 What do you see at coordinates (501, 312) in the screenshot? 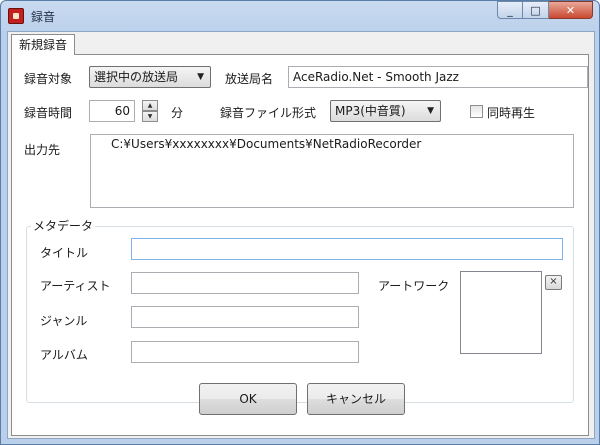
I see `artwork-drop-area` at bounding box center [501, 312].